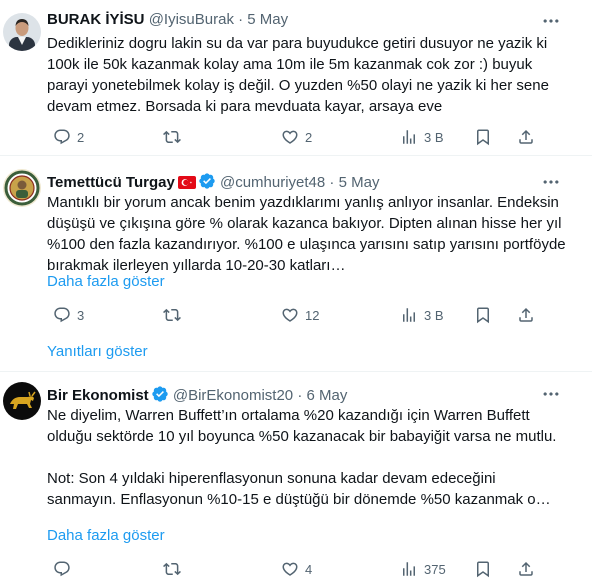 The width and height of the screenshot is (592, 584). Describe the element at coordinates (233, 395) in the screenshot. I see `author-handle: @BirEkonomist20` at that location.